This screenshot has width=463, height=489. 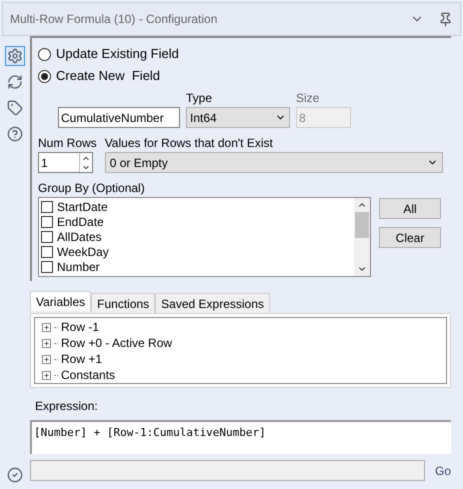 I want to click on missing-values-label: Values for Rows that don't Exist, so click(x=189, y=143).